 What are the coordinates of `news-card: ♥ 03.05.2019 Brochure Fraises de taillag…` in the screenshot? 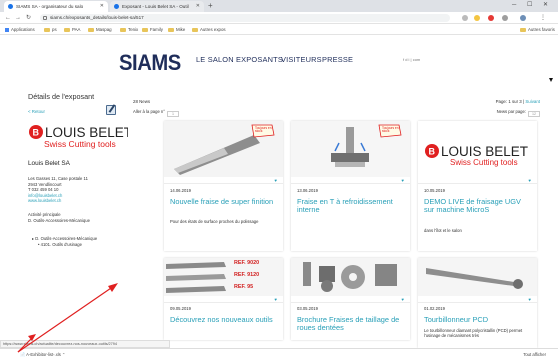 It's located at (350, 299).